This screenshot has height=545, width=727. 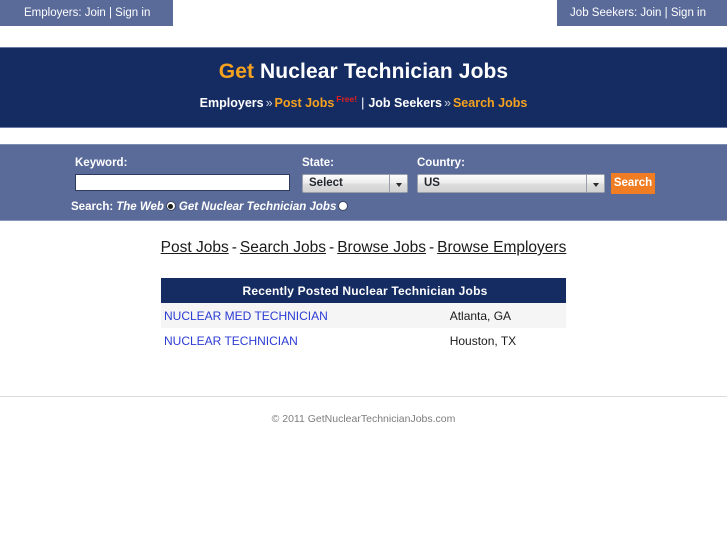 I want to click on job-location-cell: Houston, TX, so click(x=483, y=340).